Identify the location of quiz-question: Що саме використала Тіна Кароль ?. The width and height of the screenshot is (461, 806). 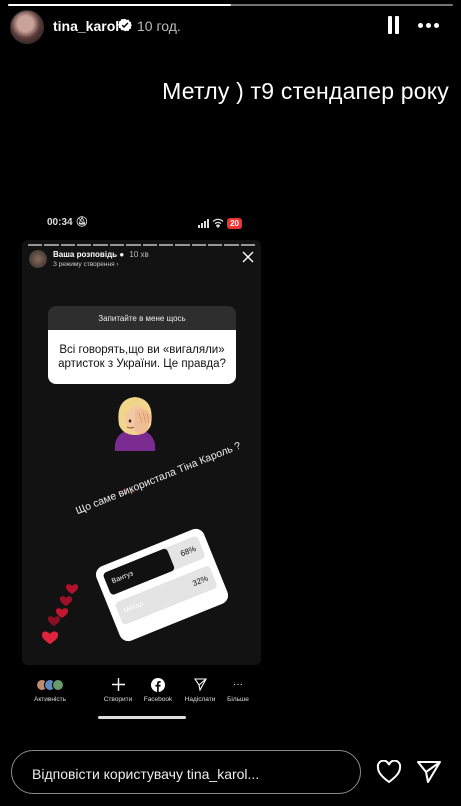
(158, 478).